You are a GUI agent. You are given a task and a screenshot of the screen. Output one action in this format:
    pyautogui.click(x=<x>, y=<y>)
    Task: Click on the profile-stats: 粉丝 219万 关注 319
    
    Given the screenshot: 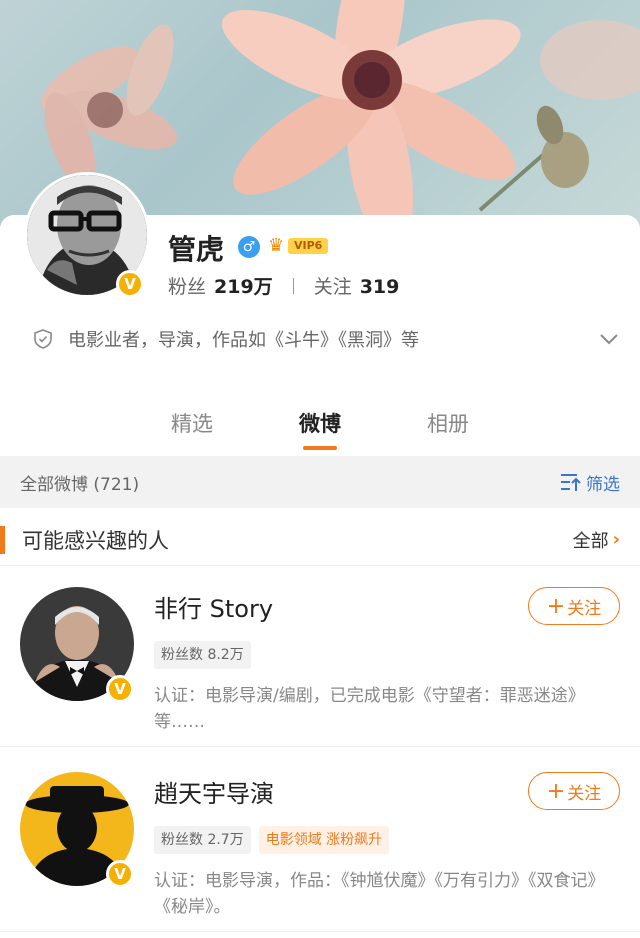 What is the action you would take?
    pyautogui.click(x=283, y=285)
    